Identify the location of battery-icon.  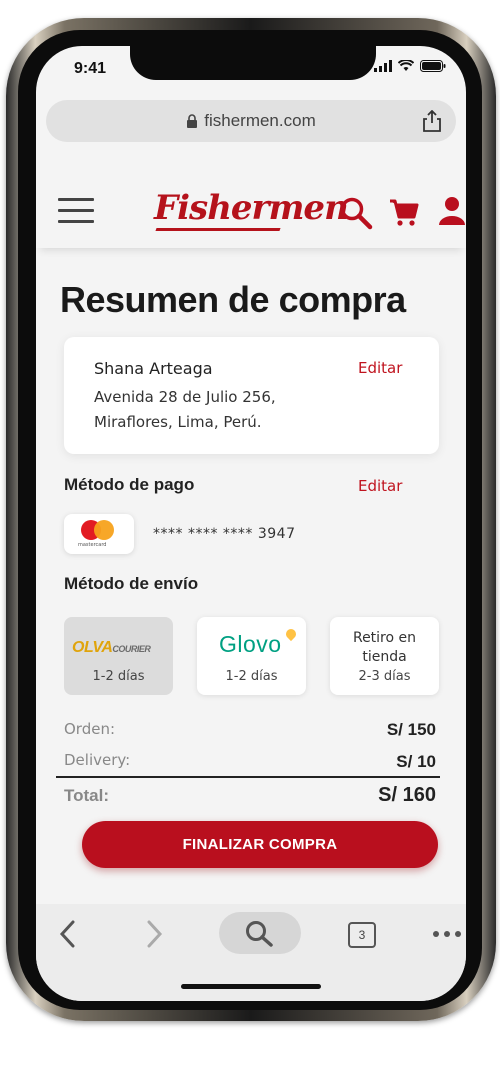
(433, 66).